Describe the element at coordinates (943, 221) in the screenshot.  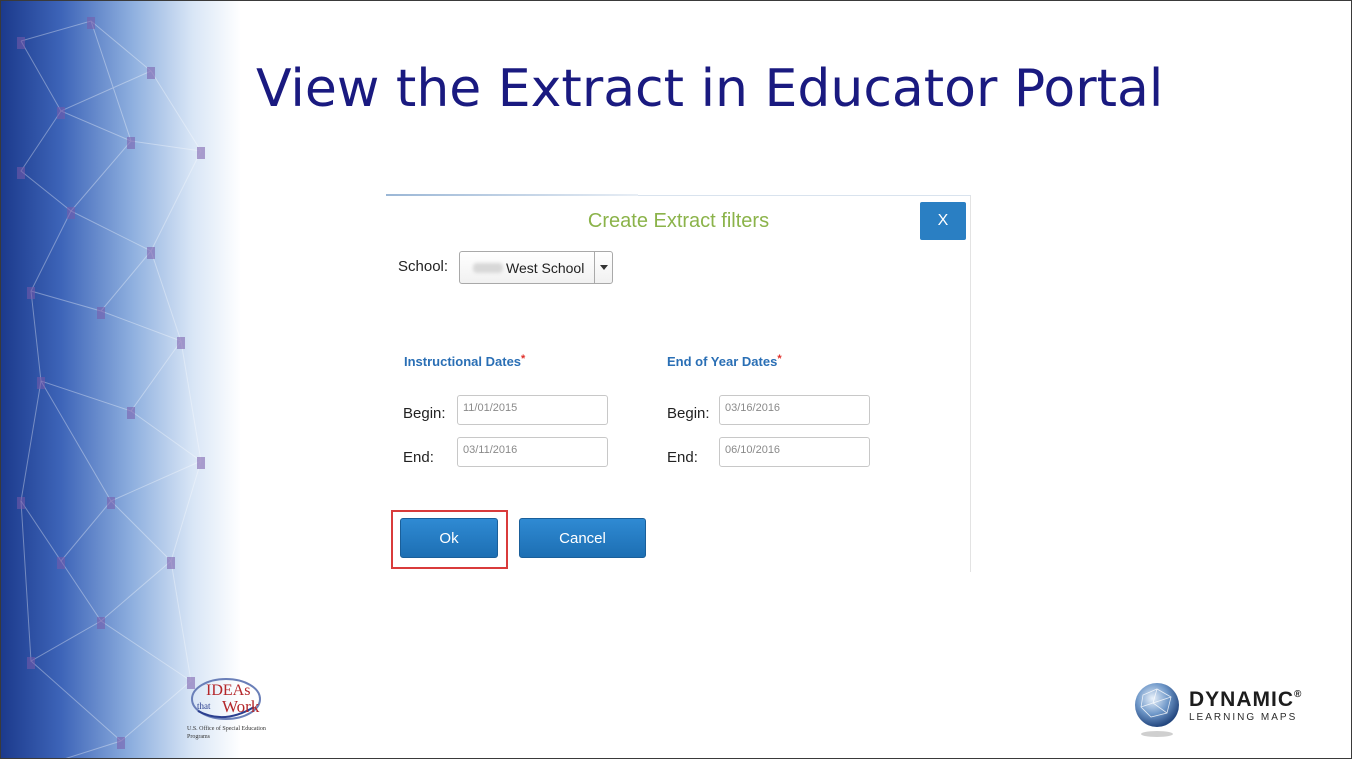
I see `close-button: X` at that location.